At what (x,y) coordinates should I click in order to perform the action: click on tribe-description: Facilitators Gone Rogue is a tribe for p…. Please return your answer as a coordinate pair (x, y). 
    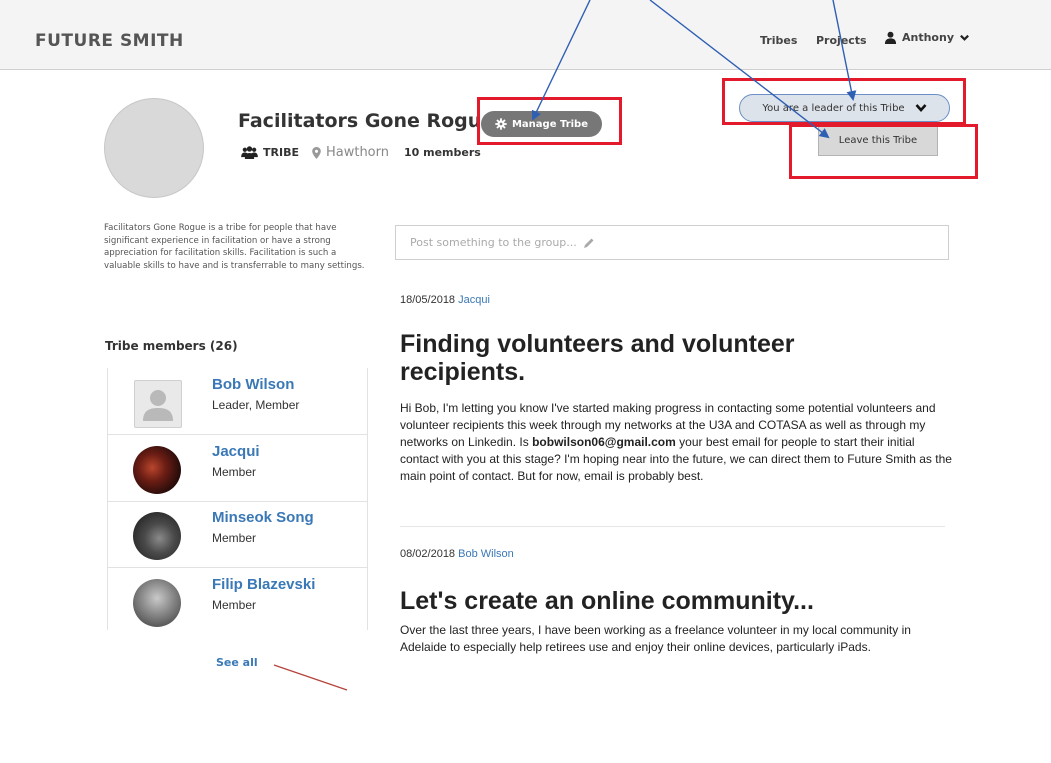
    Looking at the image, I should click on (234, 247).